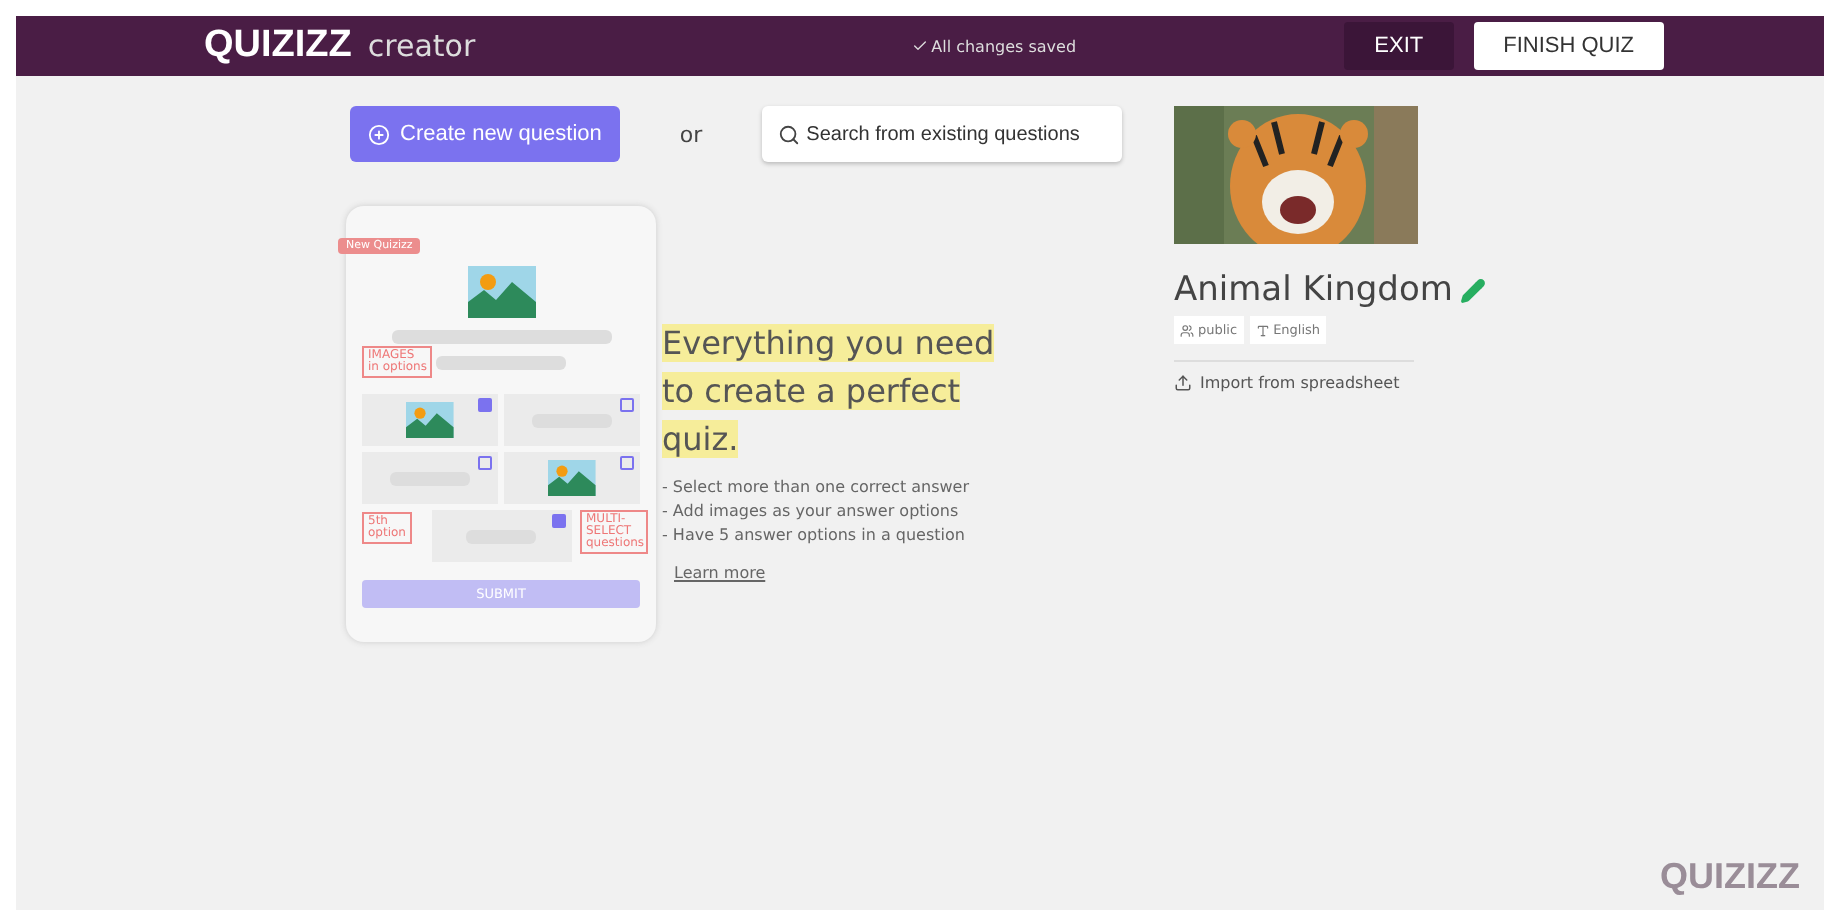 This screenshot has width=1832, height=918. What do you see at coordinates (828, 392) in the screenshot?
I see `promo-heading: Everything you need to create a perfect quiz.` at bounding box center [828, 392].